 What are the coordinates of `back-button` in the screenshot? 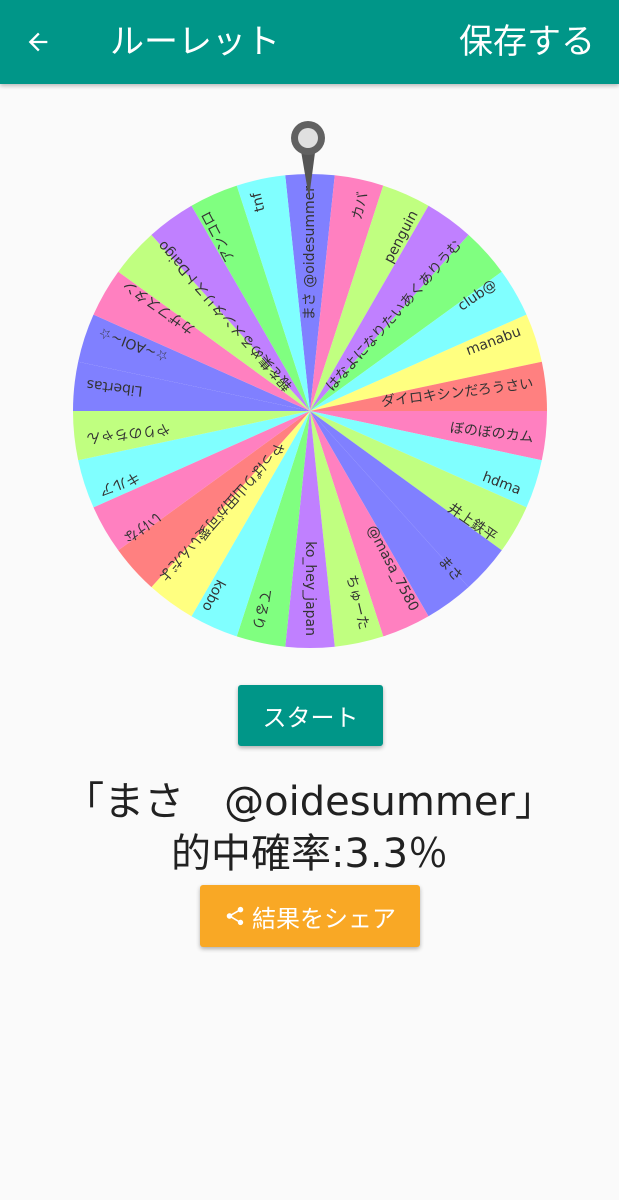 It's located at (38, 42).